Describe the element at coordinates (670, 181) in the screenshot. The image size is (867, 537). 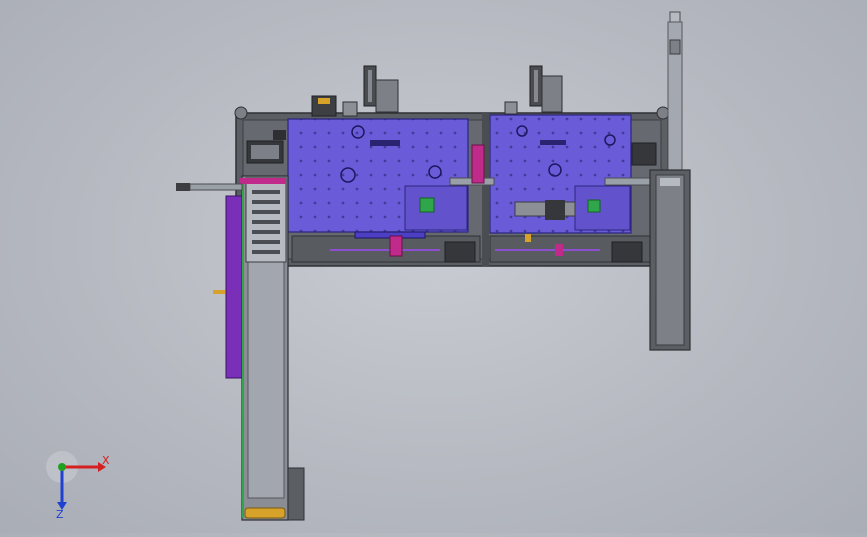
I see `right-lift-module` at that location.